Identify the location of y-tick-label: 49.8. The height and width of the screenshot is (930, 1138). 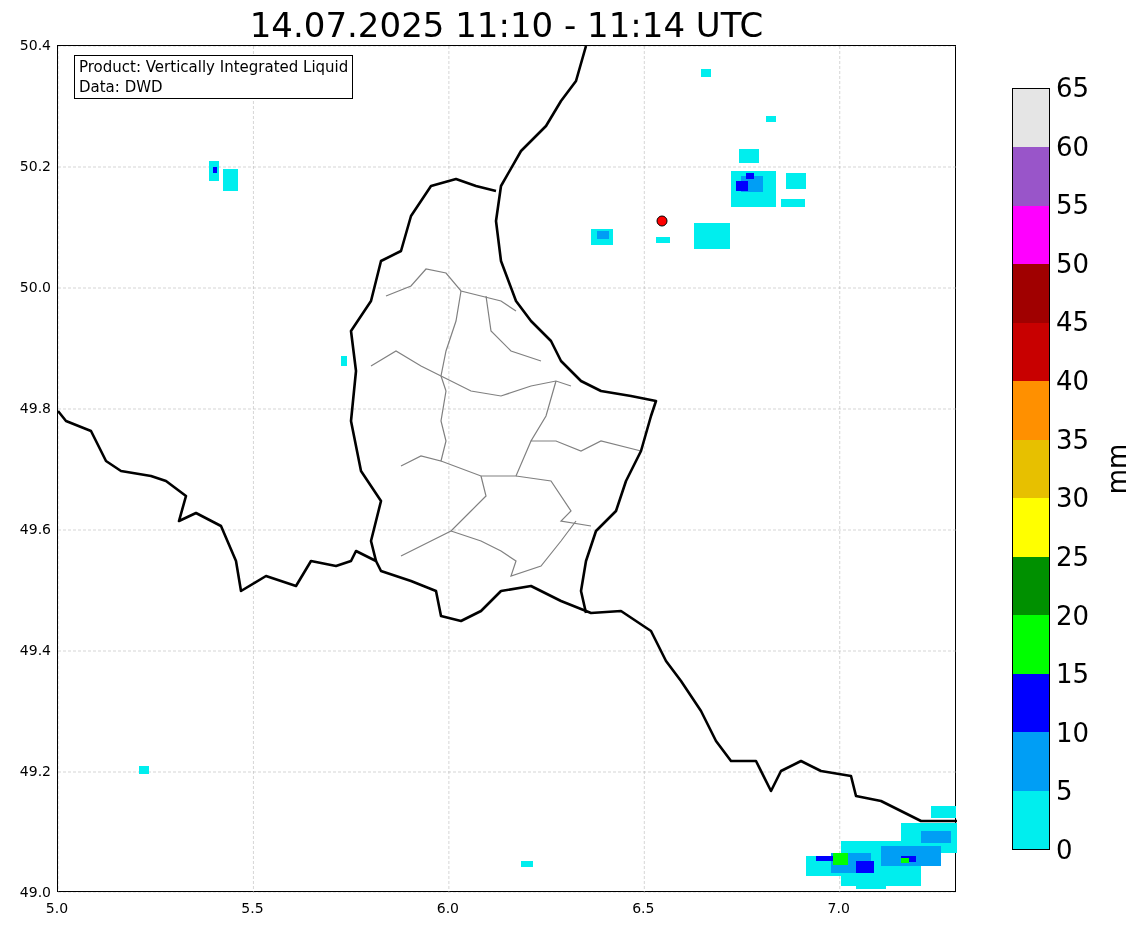
(35, 408).